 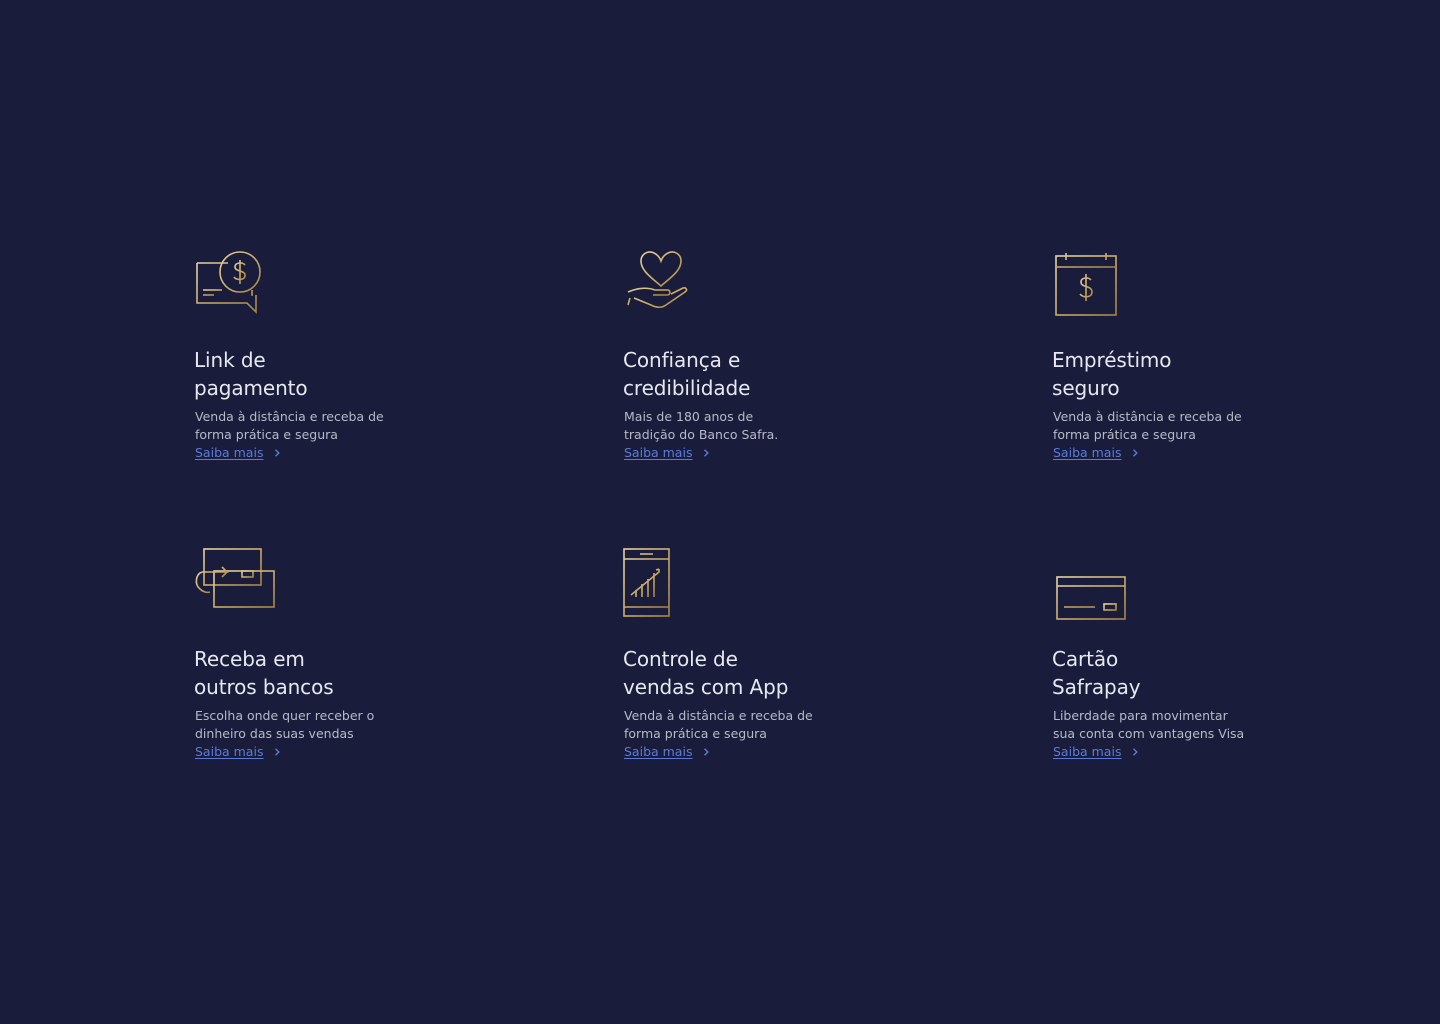 I want to click on credit-card-icon, so click(x=1097, y=589).